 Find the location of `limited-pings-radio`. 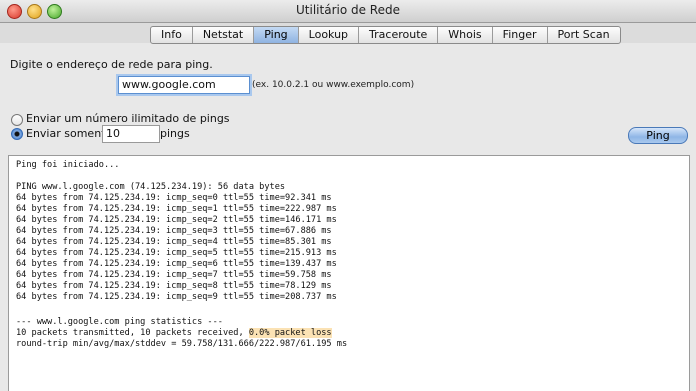

limited-pings-radio is located at coordinates (17, 134).